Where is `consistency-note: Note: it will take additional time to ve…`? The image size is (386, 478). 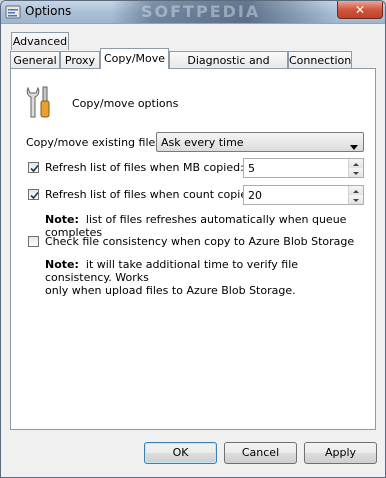
consistency-note: Note: it will take additional time to ve… is located at coordinates (172, 277).